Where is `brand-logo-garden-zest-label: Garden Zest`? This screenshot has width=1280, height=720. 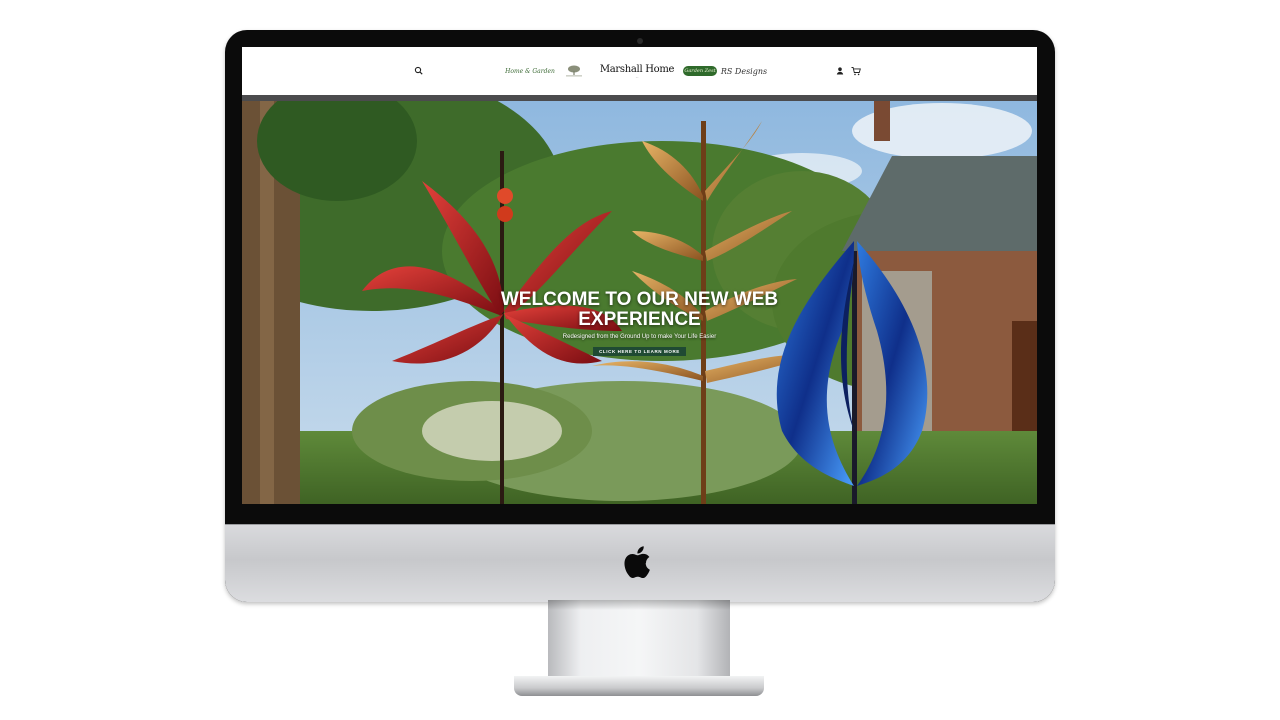
brand-logo-garden-zest-label: Garden Zest is located at coordinates (700, 71).